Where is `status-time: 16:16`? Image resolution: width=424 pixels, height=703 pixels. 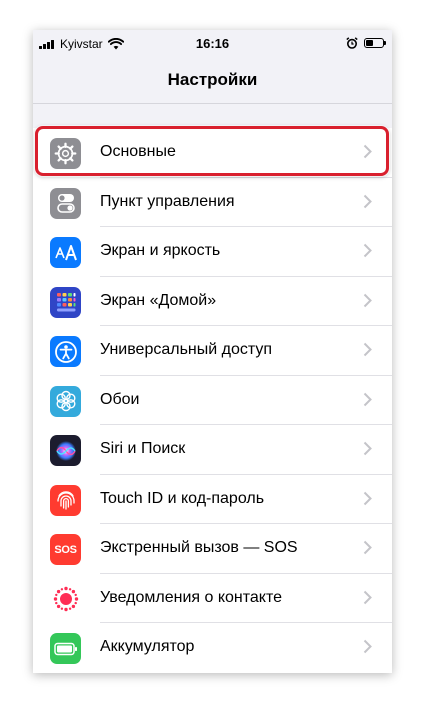
status-time: 16:16 is located at coordinates (212, 43).